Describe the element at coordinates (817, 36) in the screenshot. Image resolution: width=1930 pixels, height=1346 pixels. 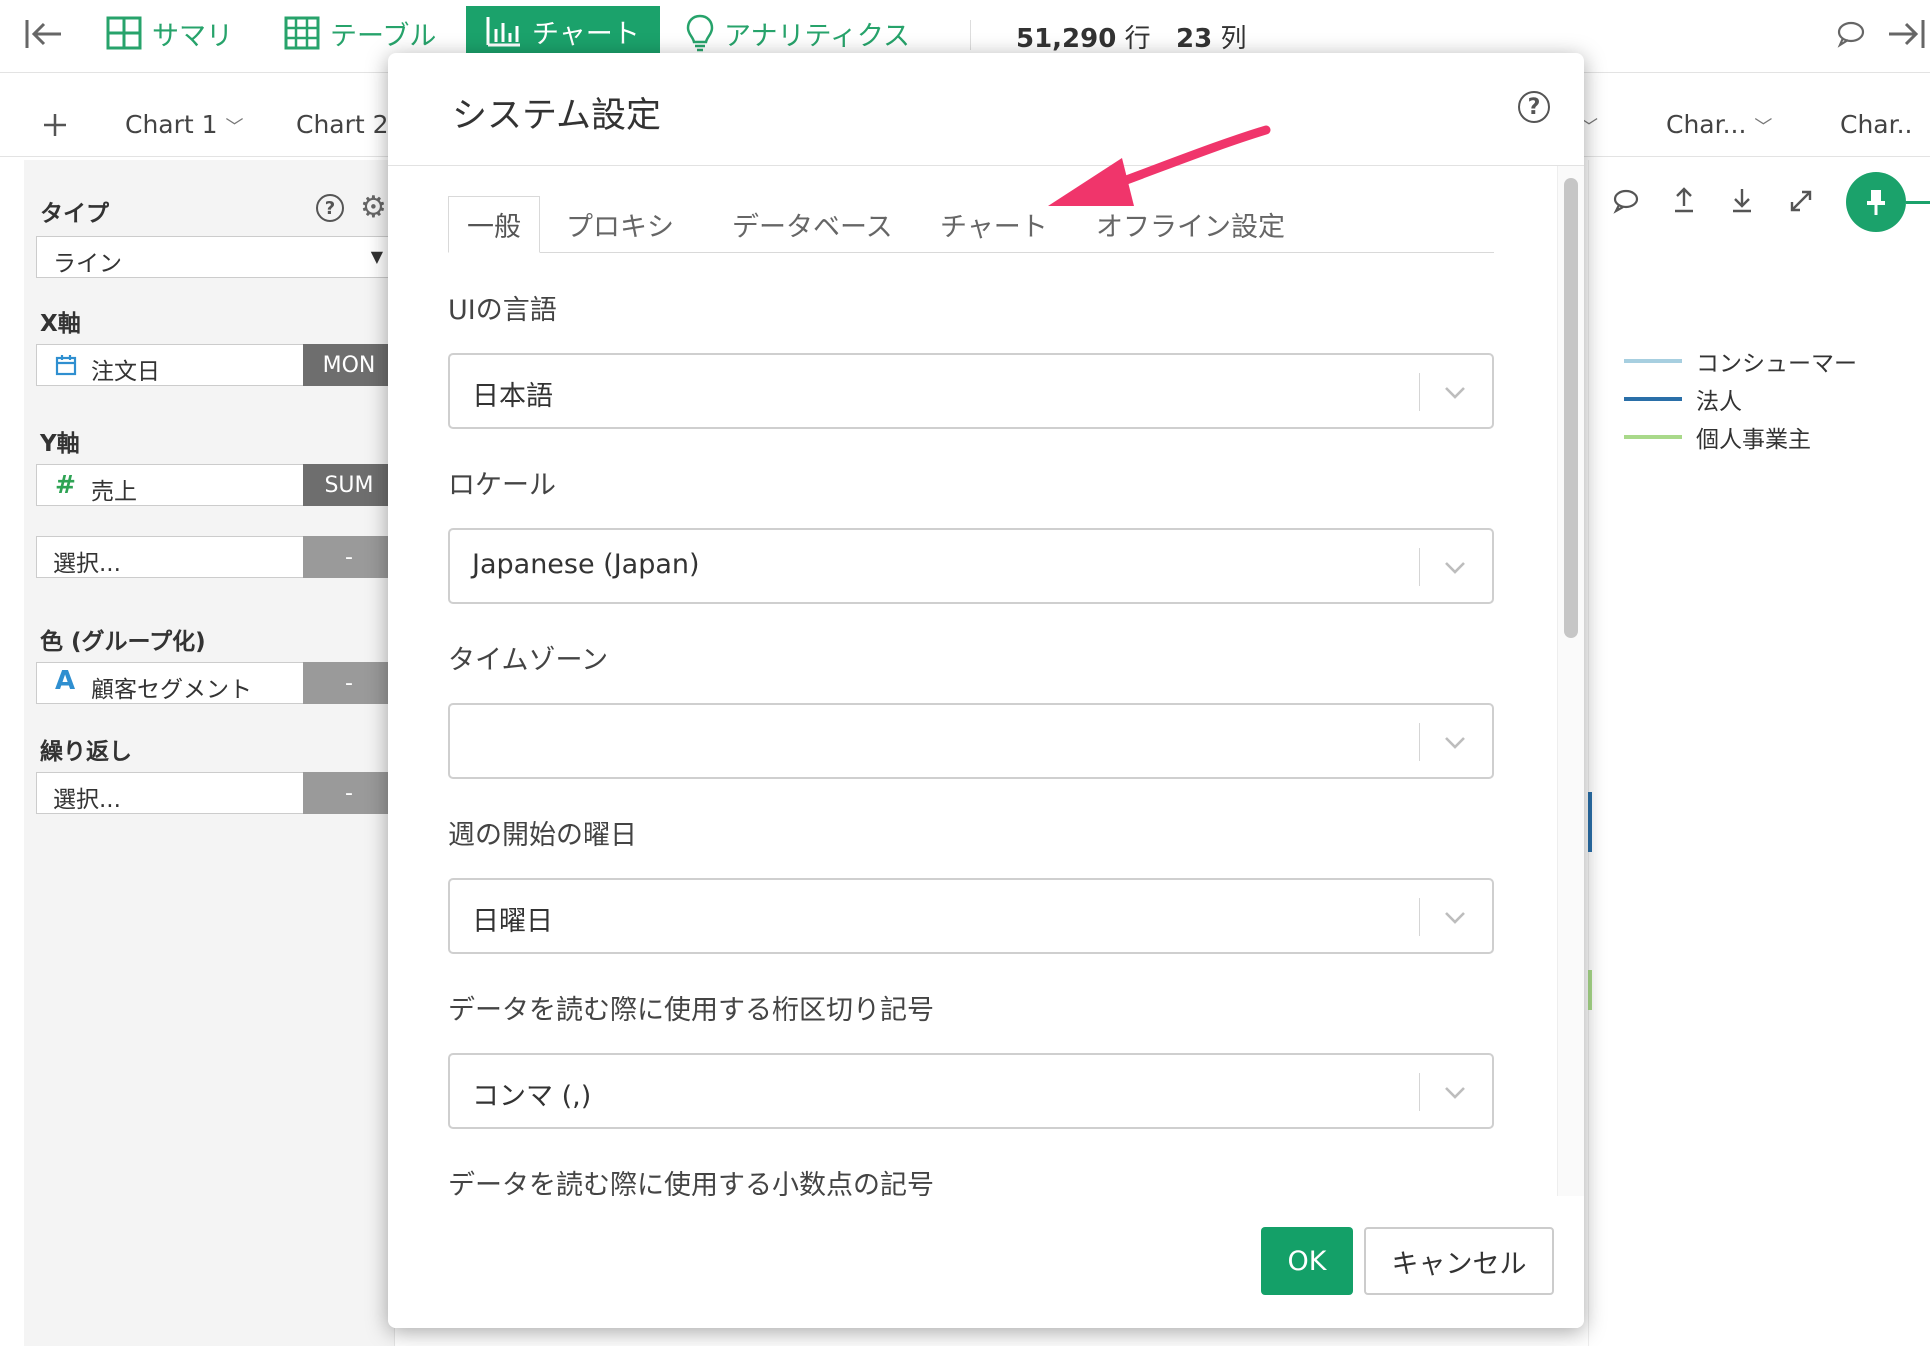
I see `nav-analytics-label: アナリティクス` at that location.